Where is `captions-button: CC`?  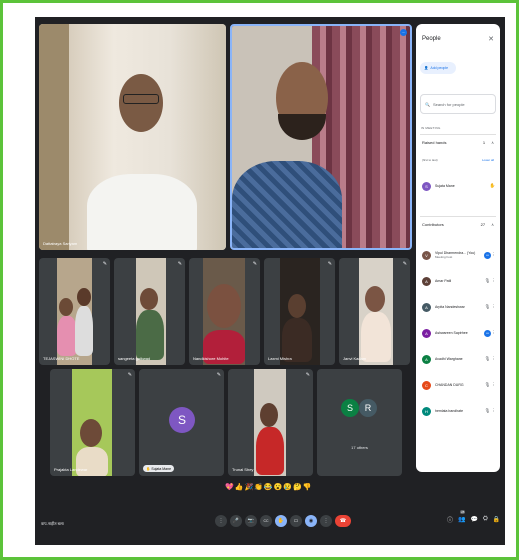 captions-button: CC is located at coordinates (266, 521).